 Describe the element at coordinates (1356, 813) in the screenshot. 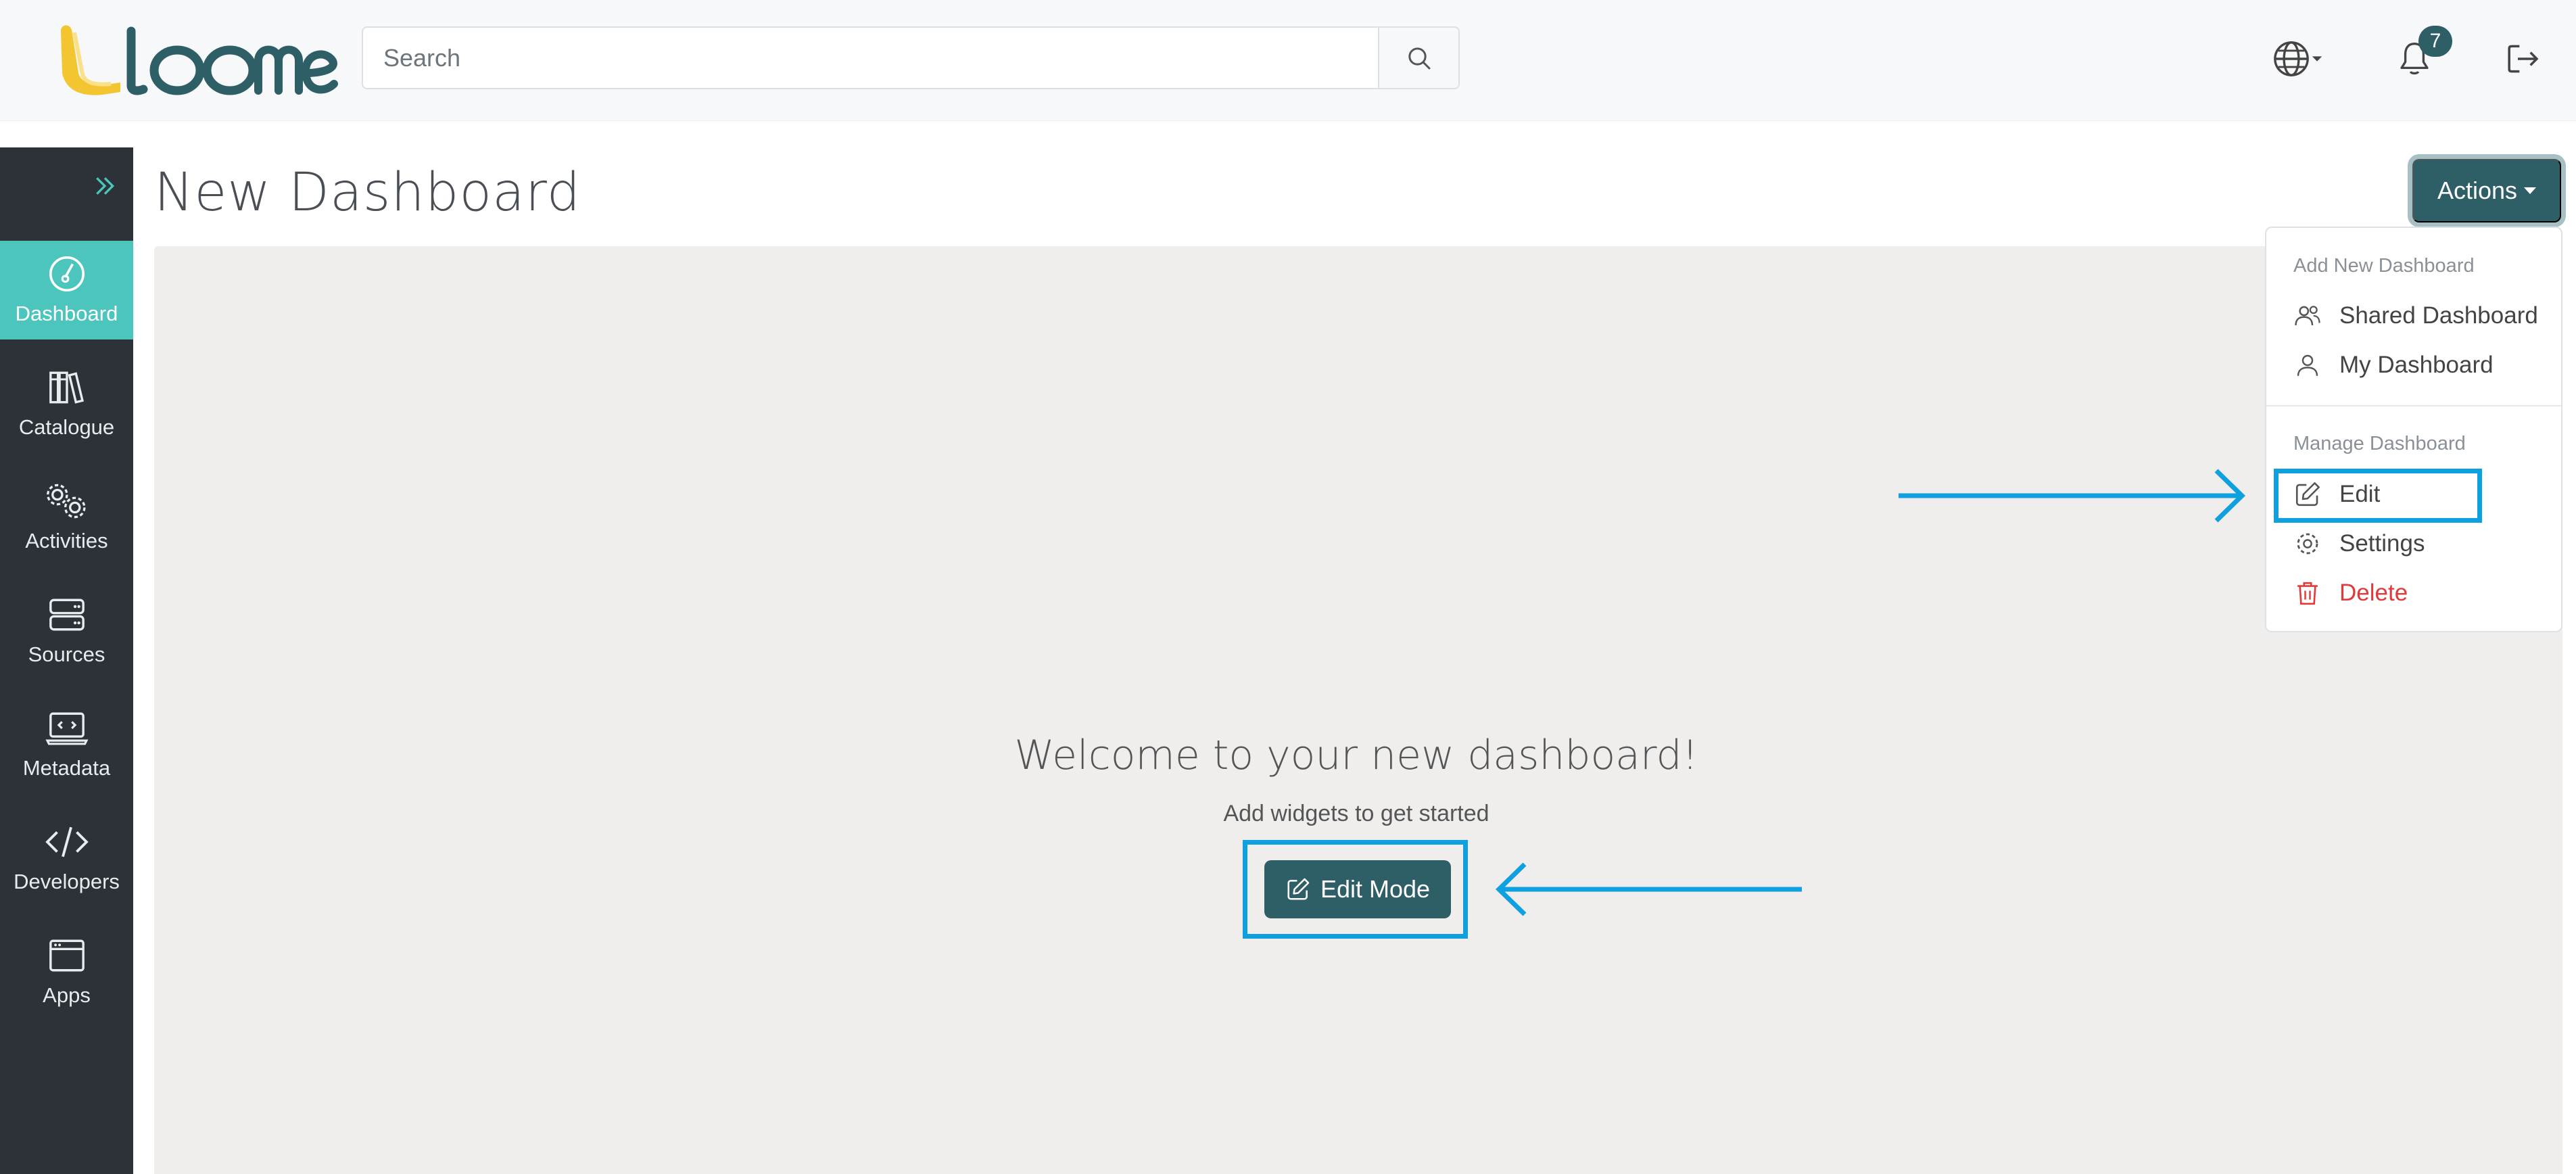

I see `welcome-subtitle: Add widgets to get started` at that location.